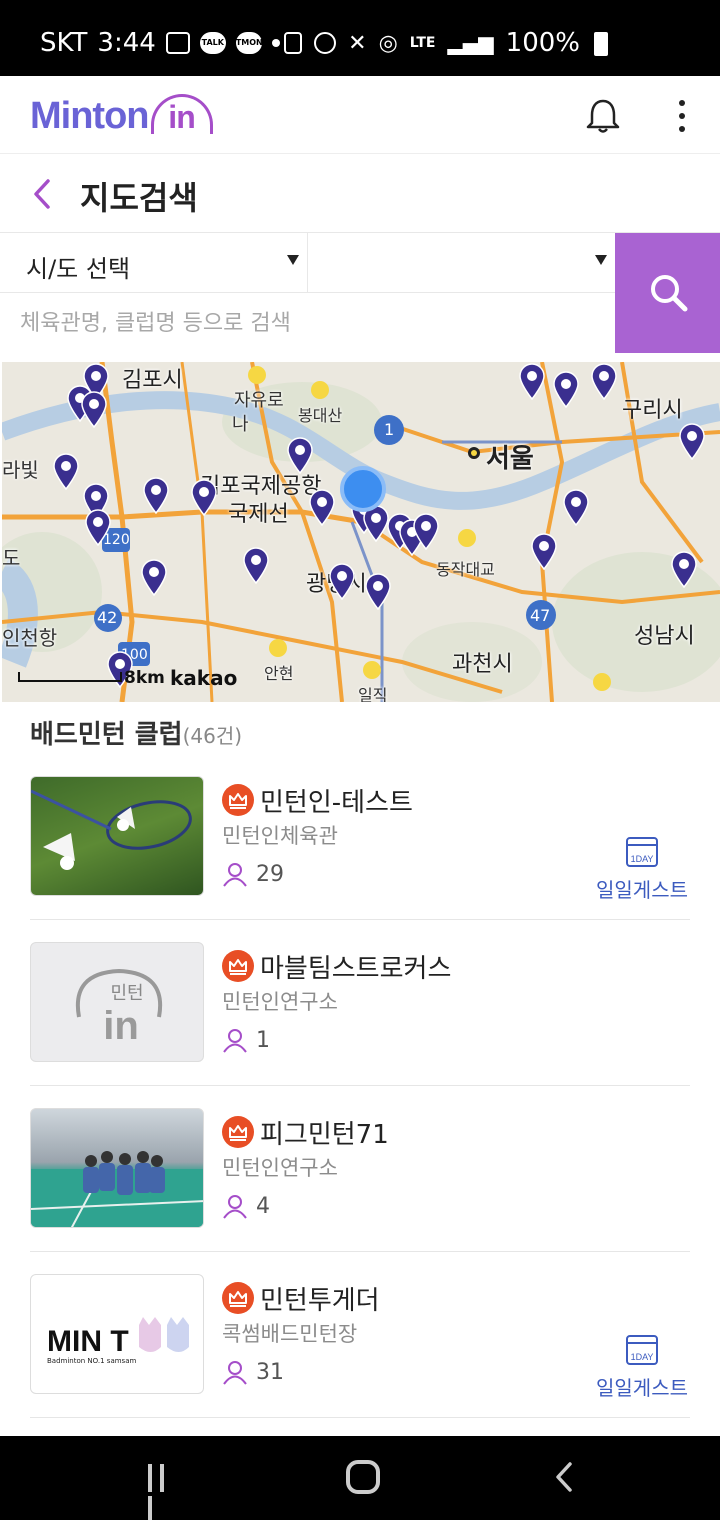  What do you see at coordinates (30, 638) in the screenshot?
I see `map-label: 인천항` at bounding box center [30, 638].